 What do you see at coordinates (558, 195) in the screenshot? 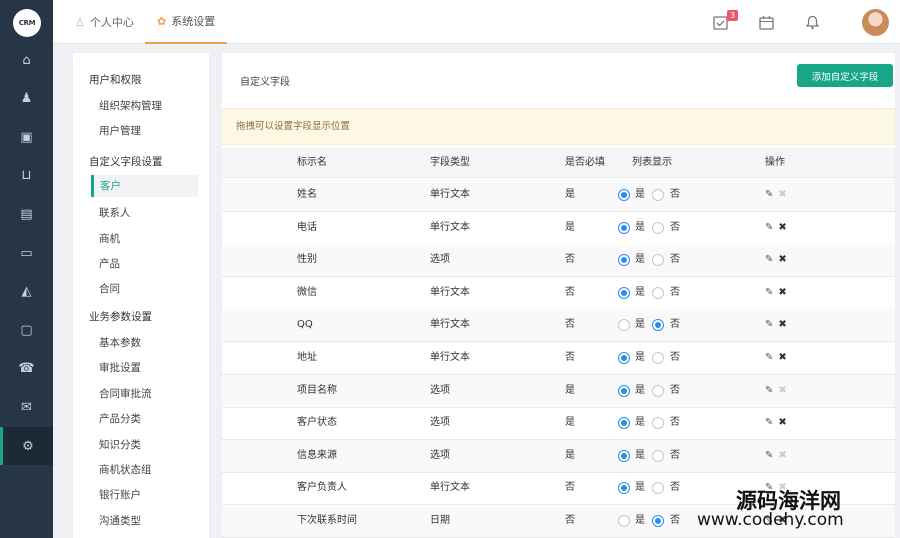
I see `table-row: 姓名 单行文本是是否 ✎ ✖` at bounding box center [558, 195].